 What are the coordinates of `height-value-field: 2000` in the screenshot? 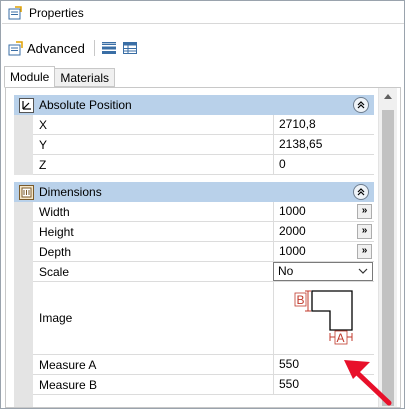 It's located at (314, 231).